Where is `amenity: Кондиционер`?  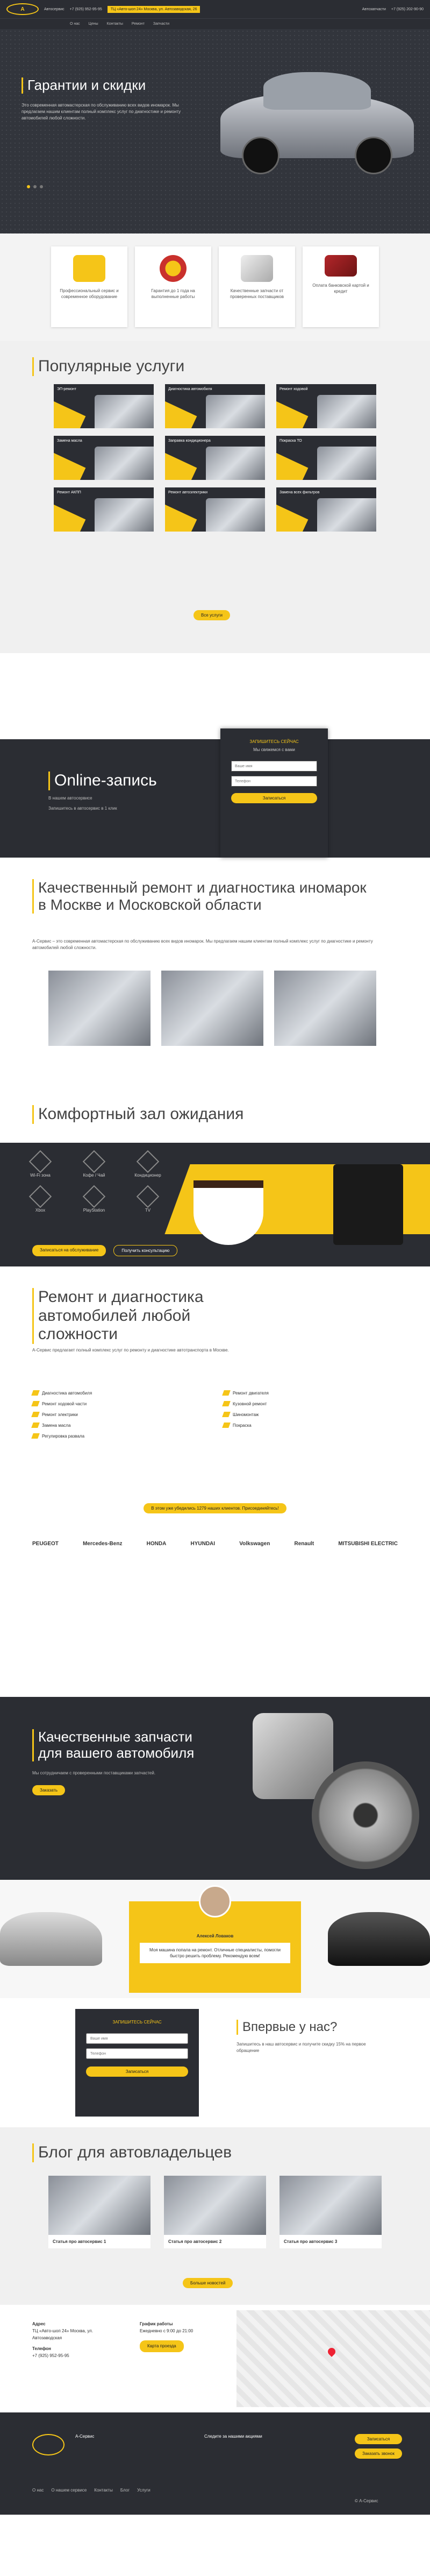 amenity: Кондиционер is located at coordinates (148, 1164).